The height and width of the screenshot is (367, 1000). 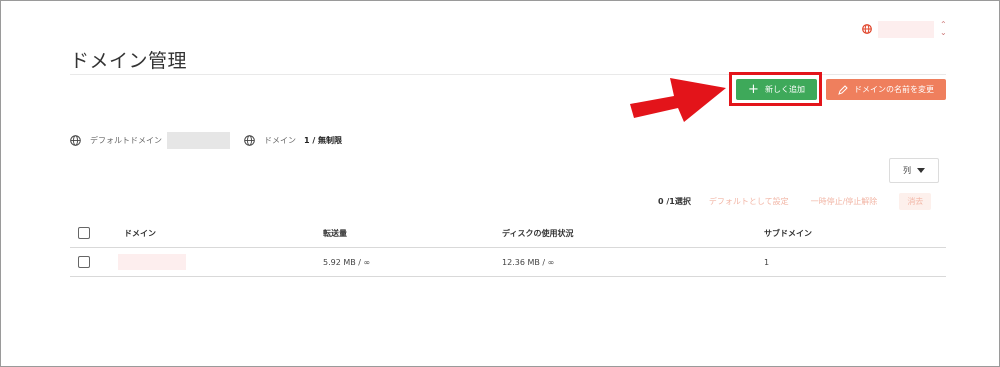 I want to click on header-domain: ドメイン, so click(x=140, y=233).